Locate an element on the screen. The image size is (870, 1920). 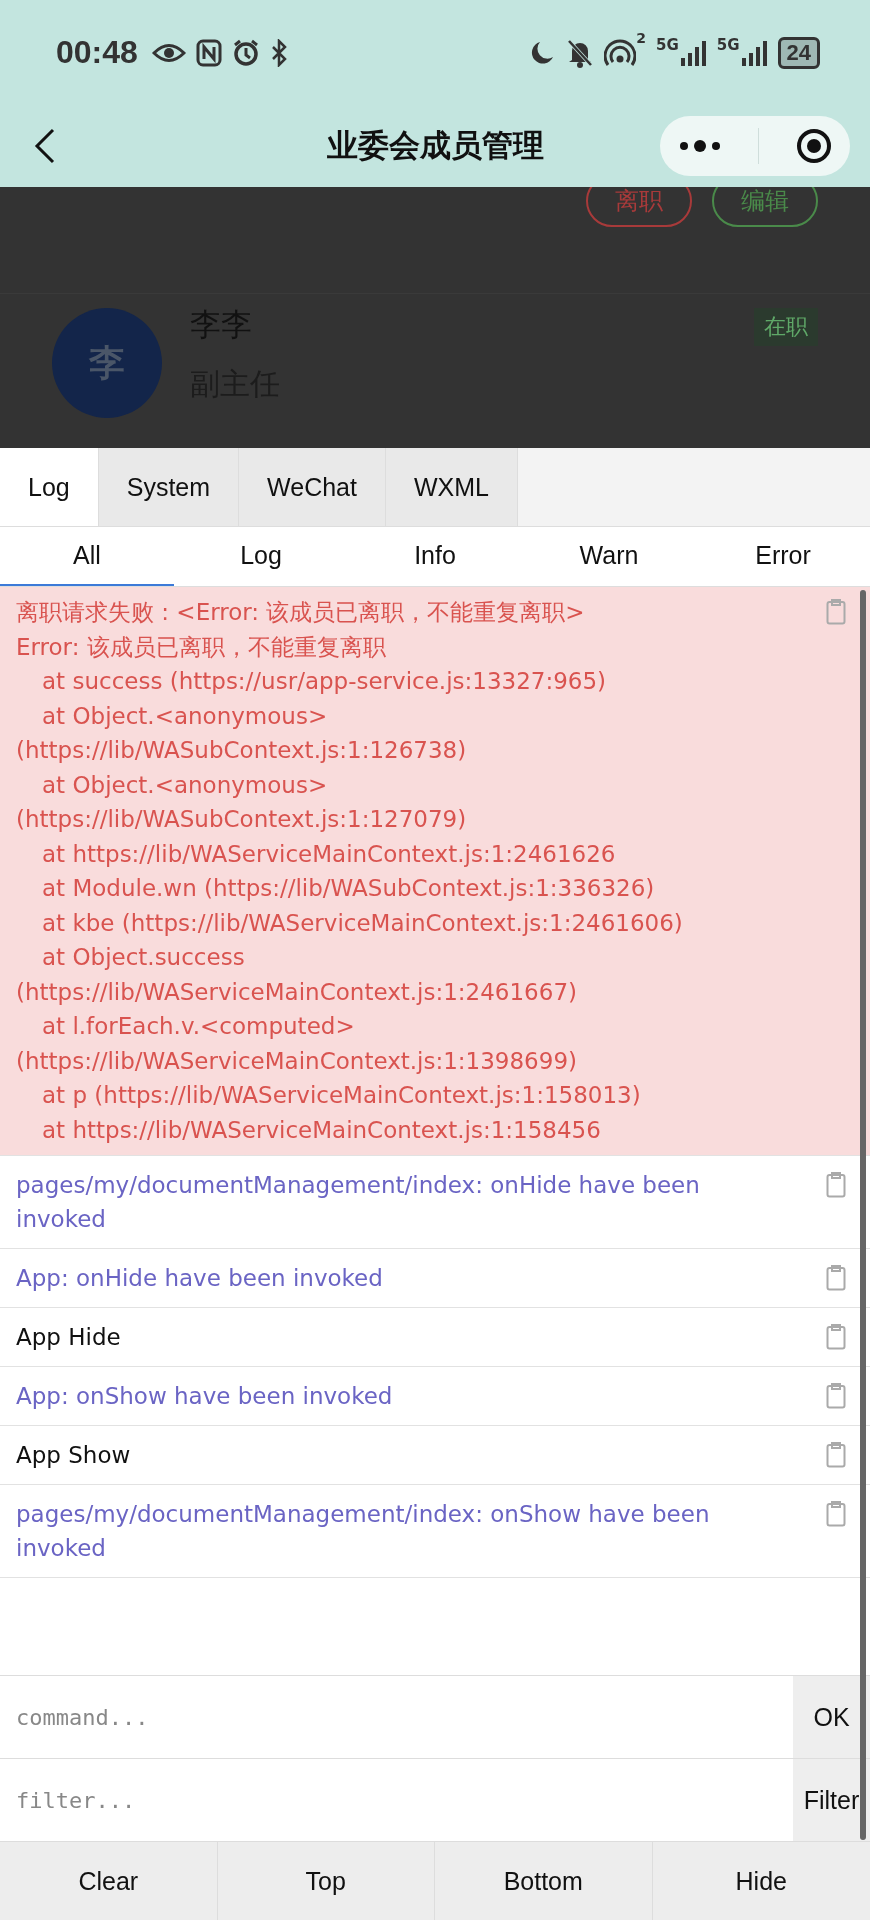
log-message: App Hide is located at coordinates (69, 1337).